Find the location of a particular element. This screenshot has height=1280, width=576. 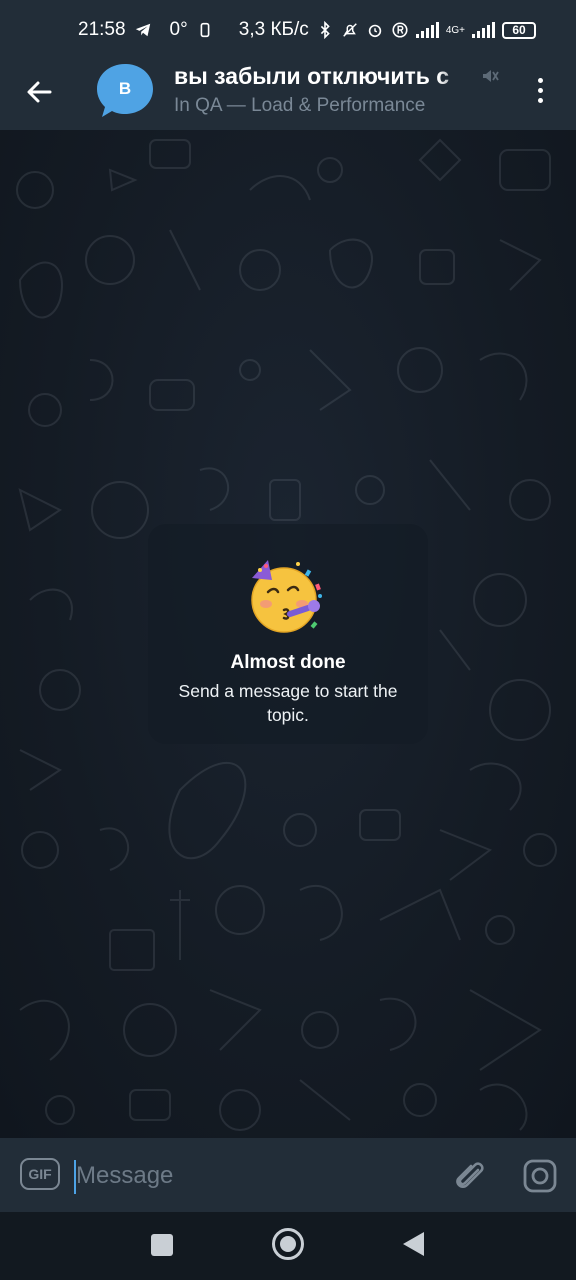

status-temperature: 0° is located at coordinates (178, 29).